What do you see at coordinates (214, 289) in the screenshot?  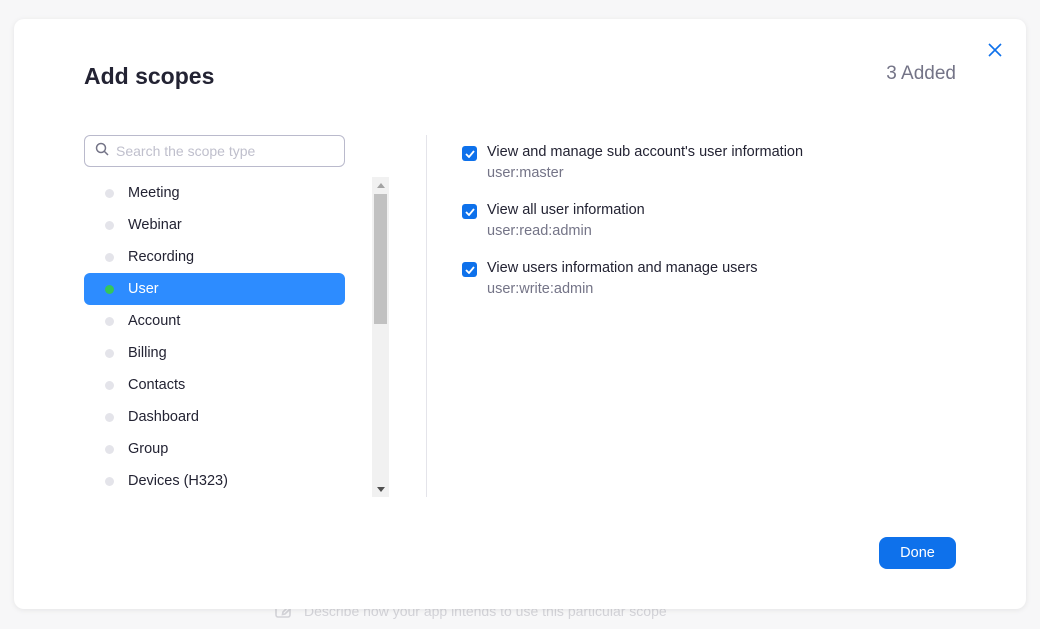 I see `category-item-user: User` at bounding box center [214, 289].